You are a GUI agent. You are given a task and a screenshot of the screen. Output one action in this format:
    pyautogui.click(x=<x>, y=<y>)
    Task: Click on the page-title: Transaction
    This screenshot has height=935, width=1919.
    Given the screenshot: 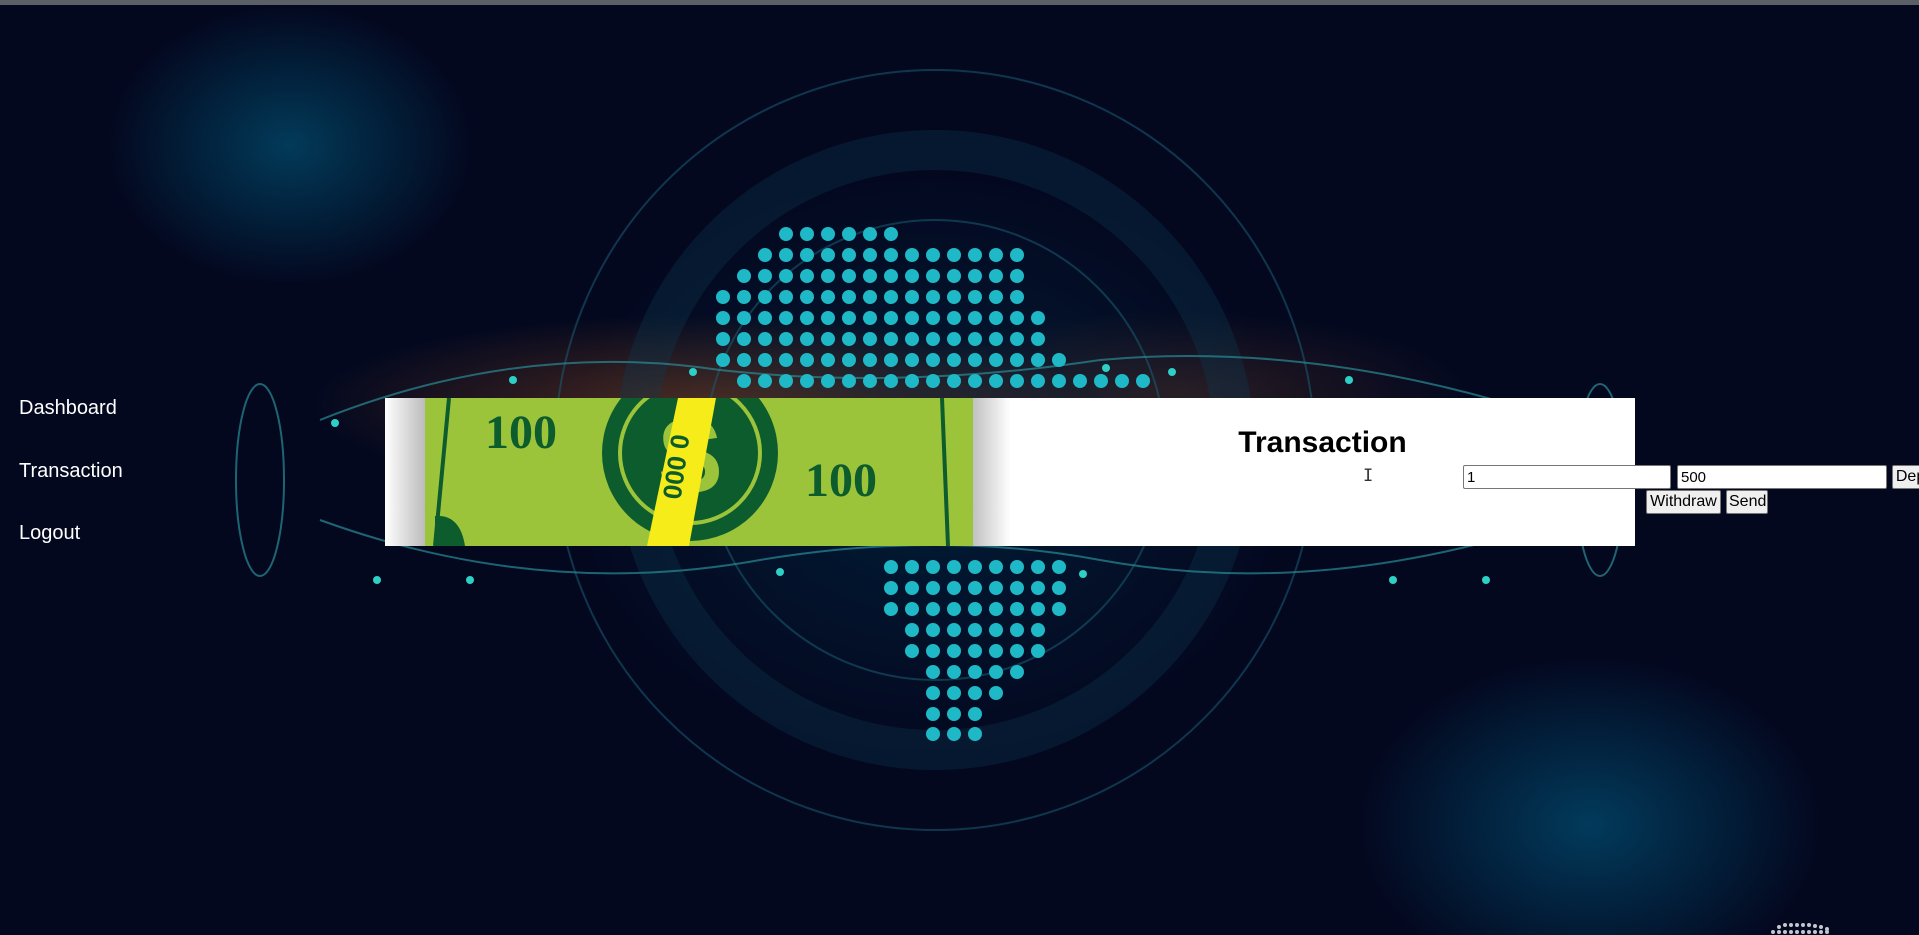 What is the action you would take?
    pyautogui.click(x=1322, y=442)
    